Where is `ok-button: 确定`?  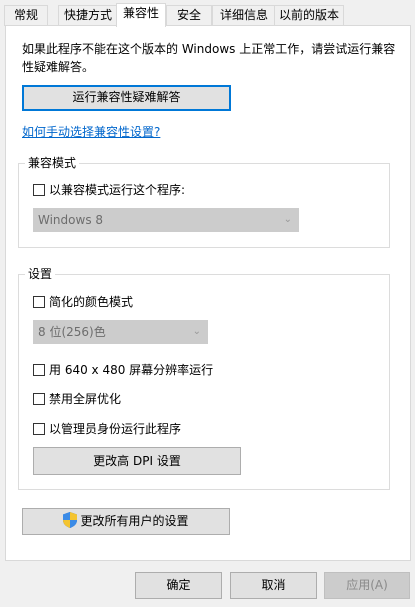
ok-button: 确定 is located at coordinates (178, 585).